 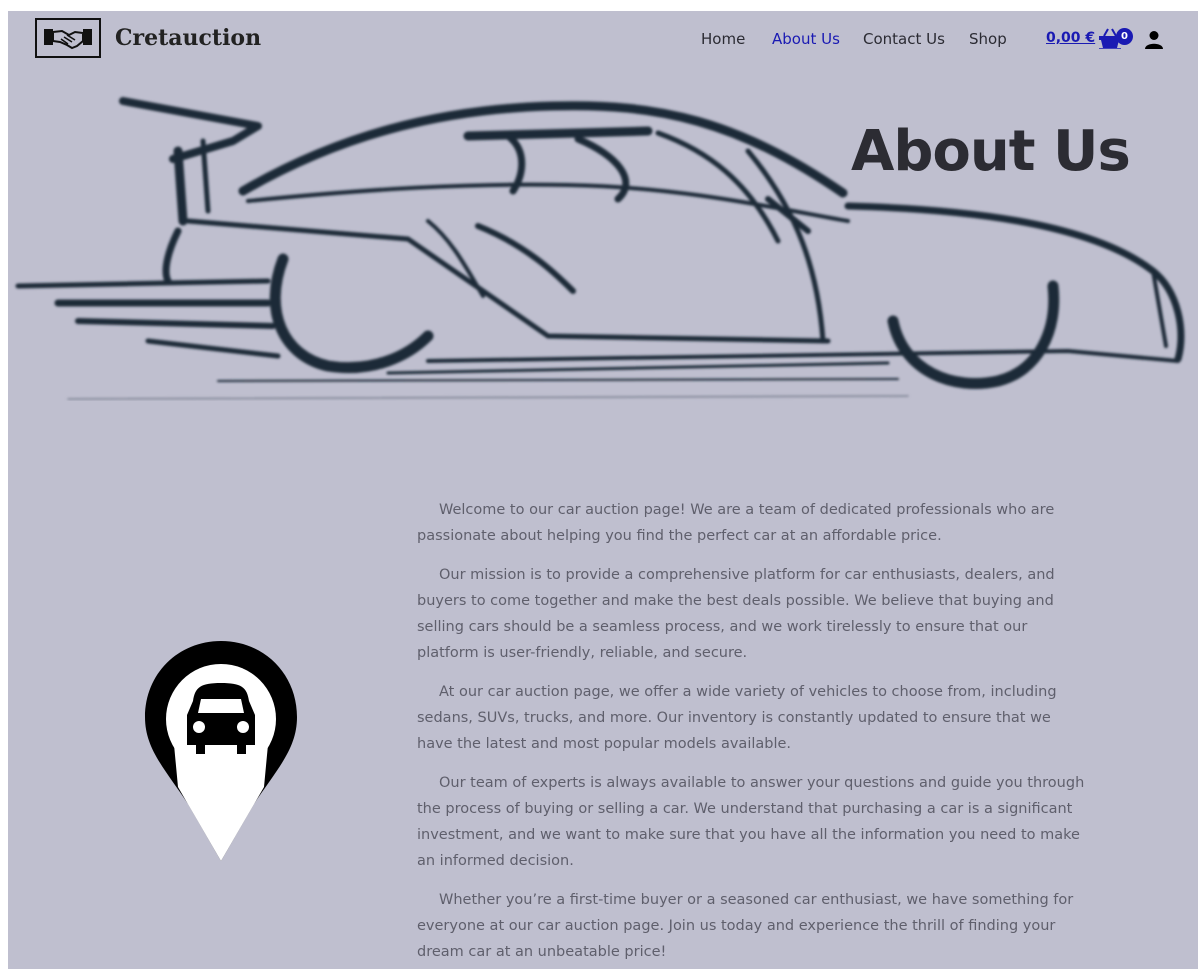 What do you see at coordinates (904, 39) in the screenshot?
I see `nav-item-contact-us: Contact Us` at bounding box center [904, 39].